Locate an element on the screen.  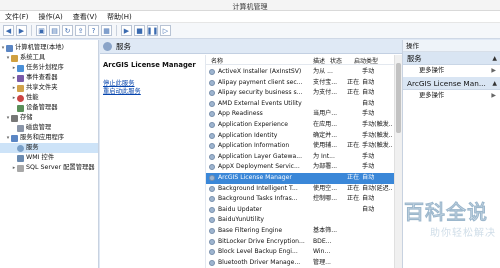
export-icon: ⇪ is located at coordinates (80, 30).